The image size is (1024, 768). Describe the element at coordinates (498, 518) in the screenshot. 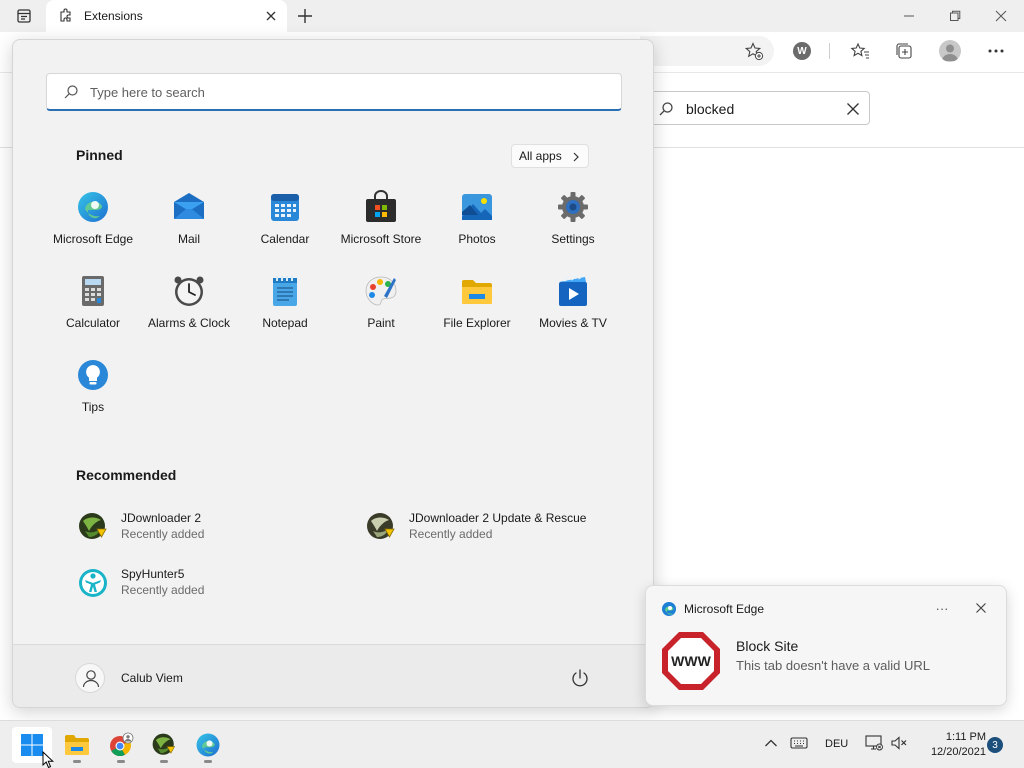

I see `recommended-item-title: JDownloader 2 Update & Rescue` at that location.